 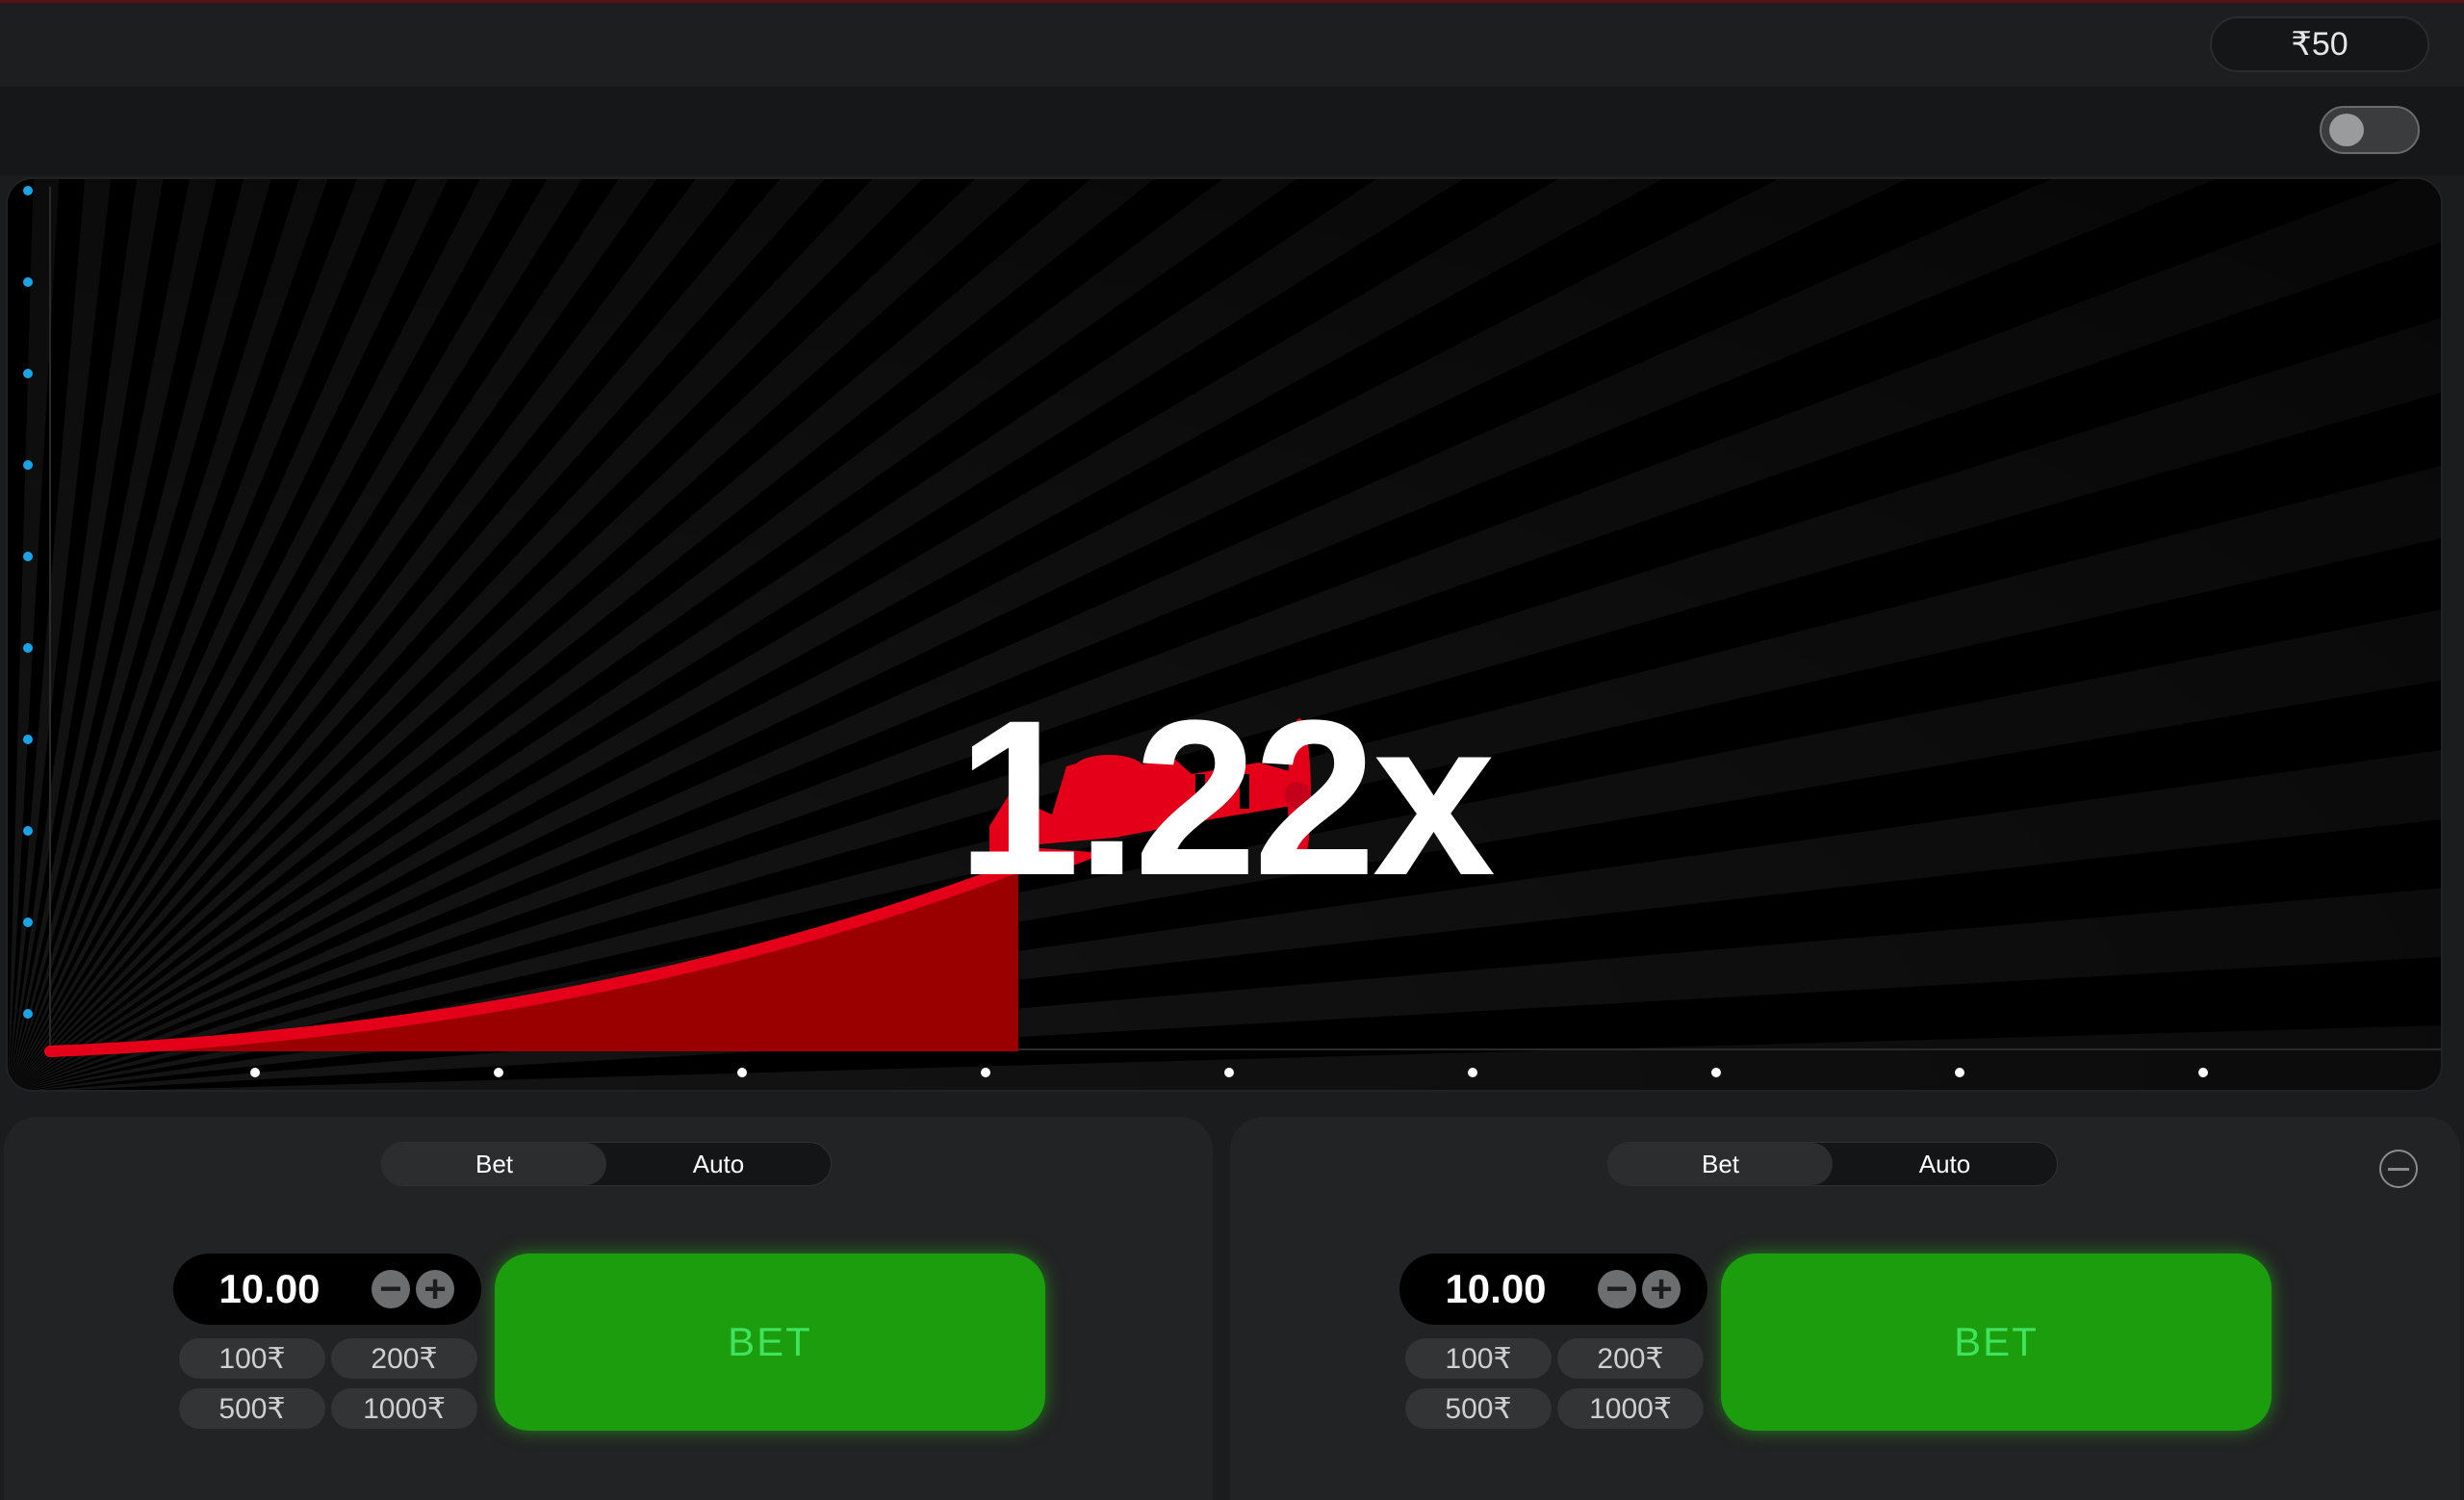 What do you see at coordinates (1226, 797) in the screenshot?
I see `multiplier-display: 1.22x` at bounding box center [1226, 797].